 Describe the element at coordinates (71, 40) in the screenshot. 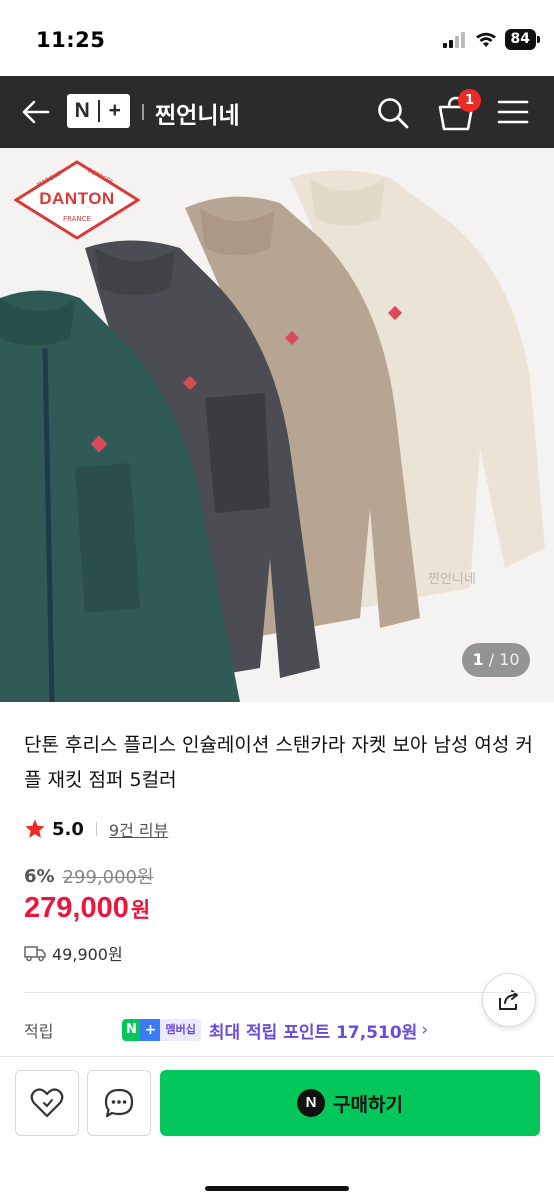

I see `status-time: 11:25` at that location.